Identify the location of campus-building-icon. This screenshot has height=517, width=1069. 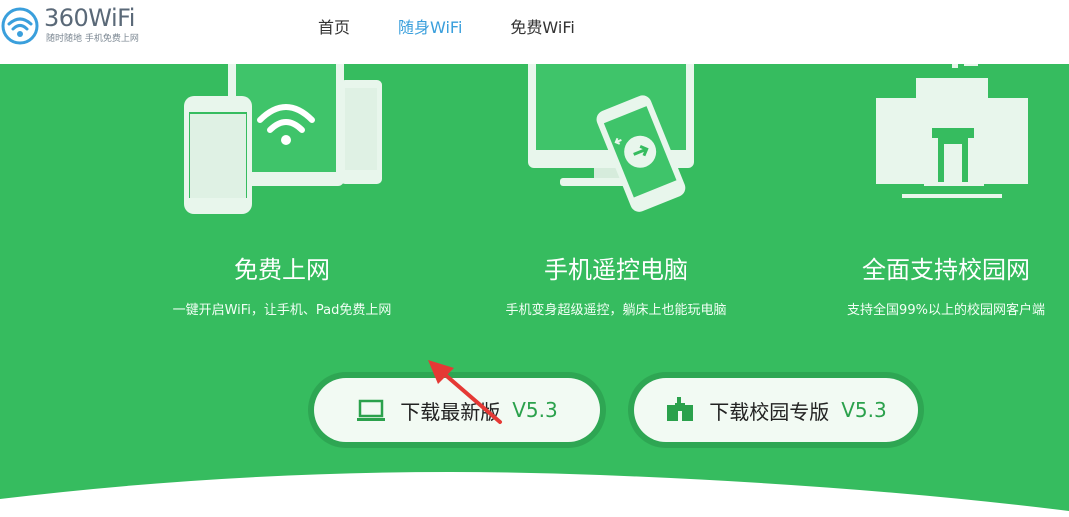
(680, 409).